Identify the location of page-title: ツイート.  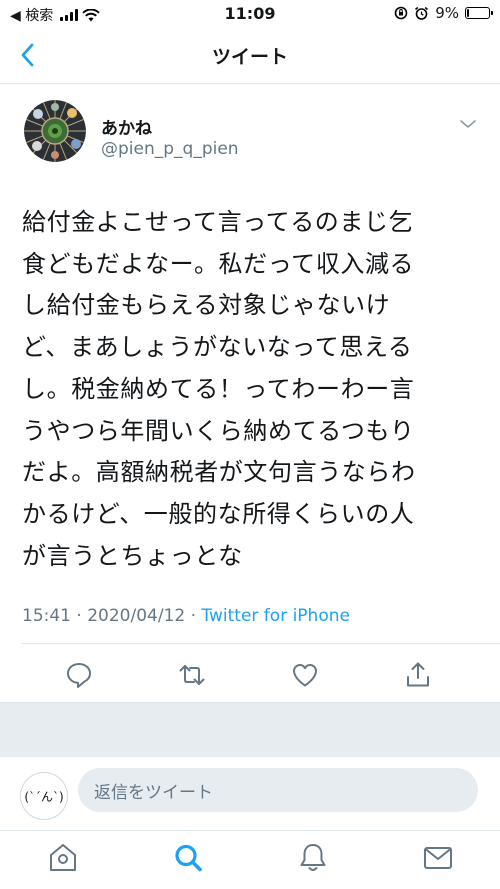
(249, 57).